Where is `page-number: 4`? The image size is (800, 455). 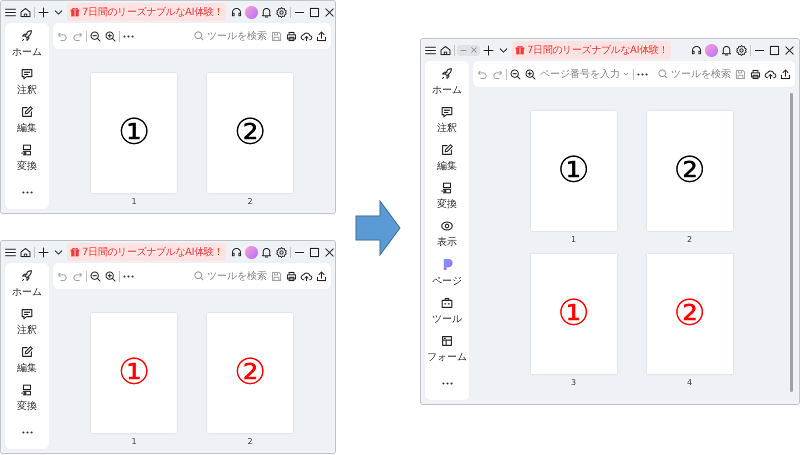
page-number: 4 is located at coordinates (689, 382).